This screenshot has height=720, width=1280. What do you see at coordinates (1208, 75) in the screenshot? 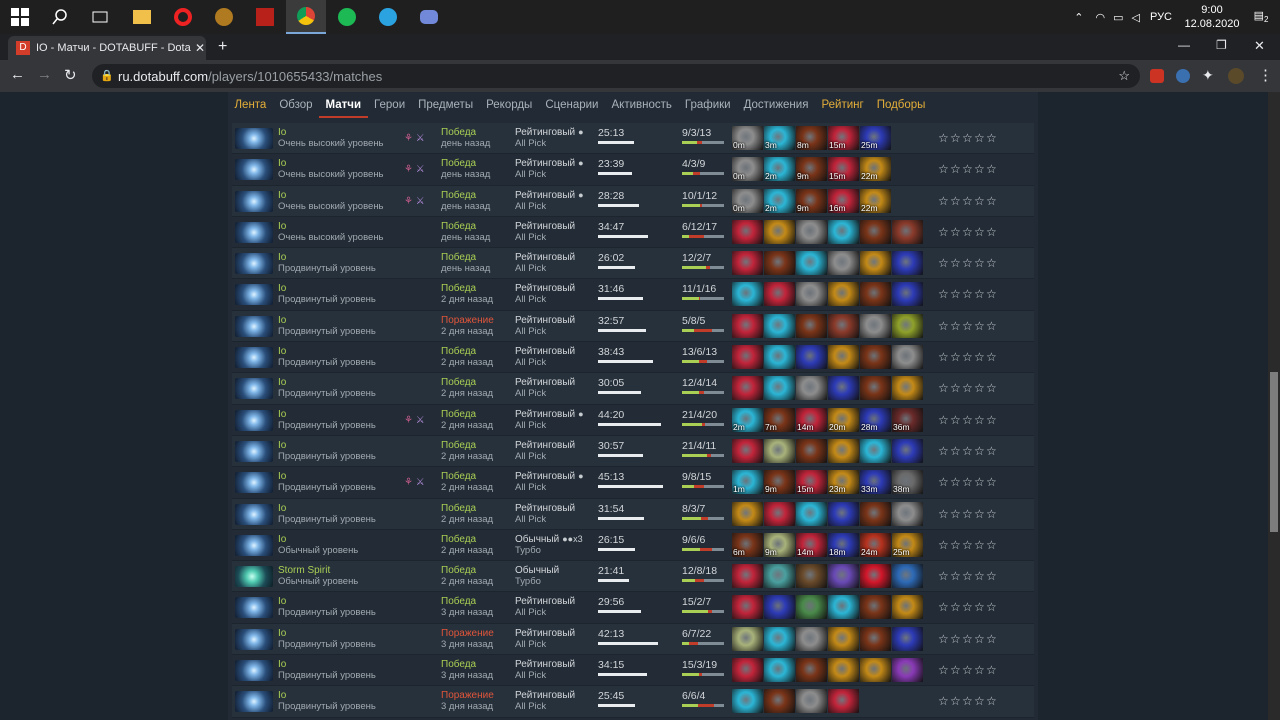
I see `puzzle-icon: ✦` at bounding box center [1208, 75].